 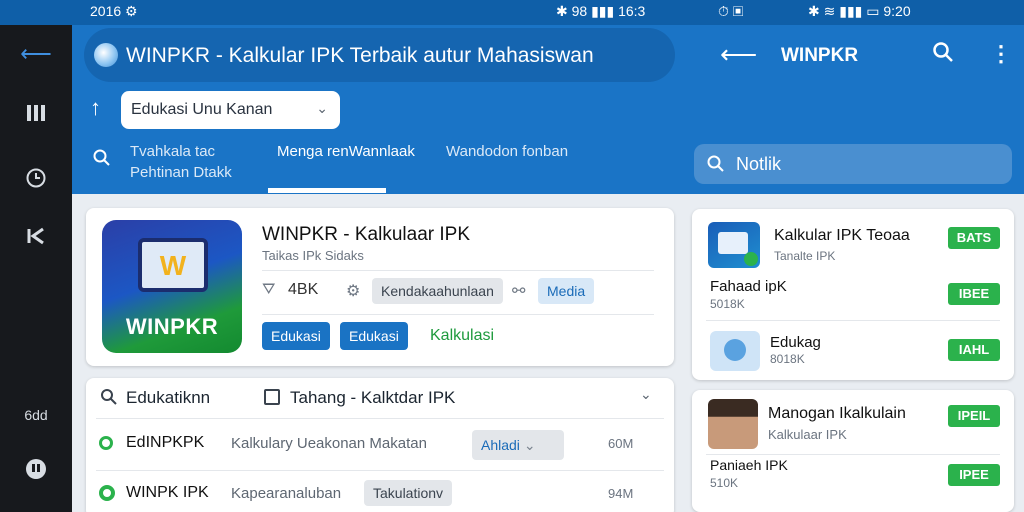 What do you see at coordinates (974, 416) in the screenshot?
I see `install-button: IPEIL` at bounding box center [974, 416].